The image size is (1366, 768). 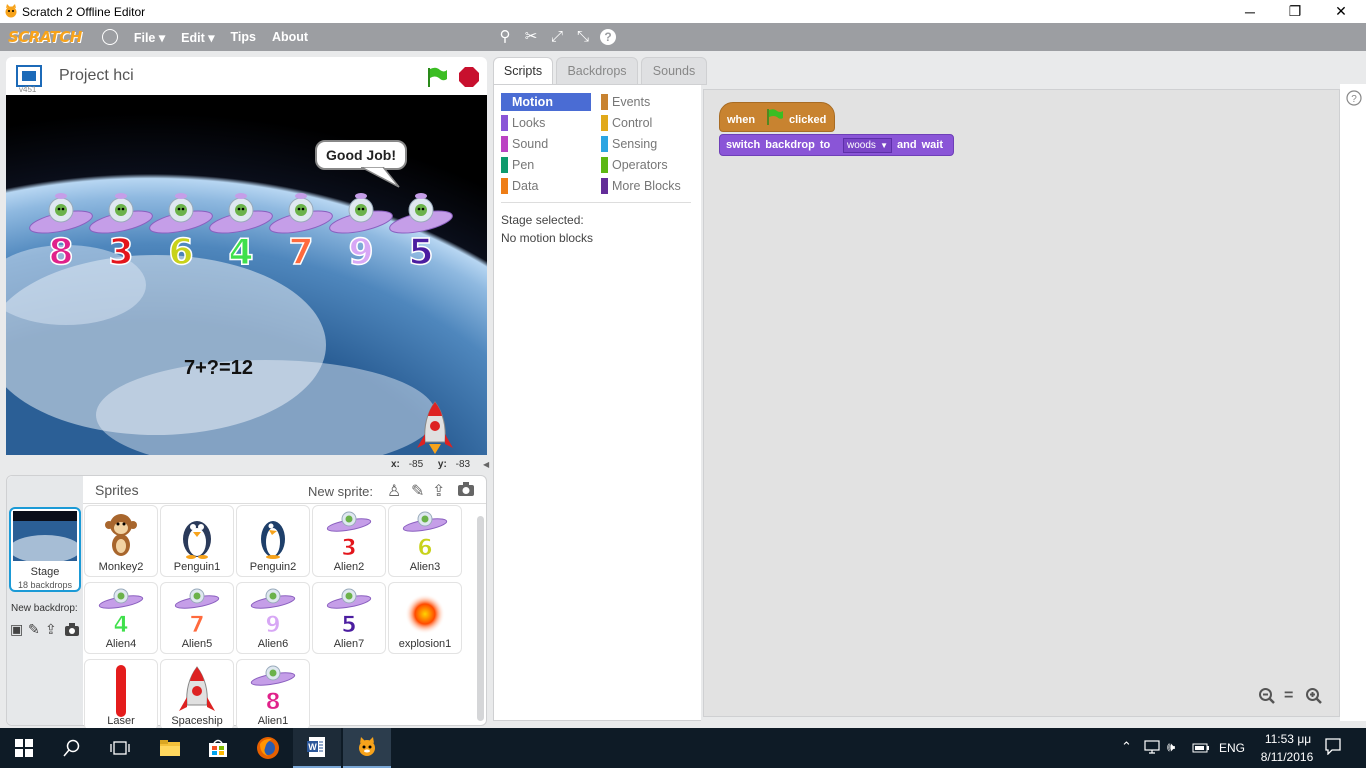 What do you see at coordinates (16, 629) in the screenshot?
I see `backdrop-library-icon: ▣` at bounding box center [16, 629].